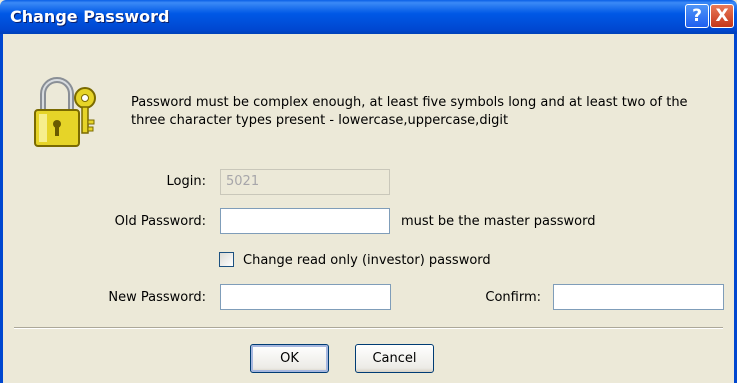 The width and height of the screenshot is (737, 383). I want to click on ok-button: OK, so click(289, 358).